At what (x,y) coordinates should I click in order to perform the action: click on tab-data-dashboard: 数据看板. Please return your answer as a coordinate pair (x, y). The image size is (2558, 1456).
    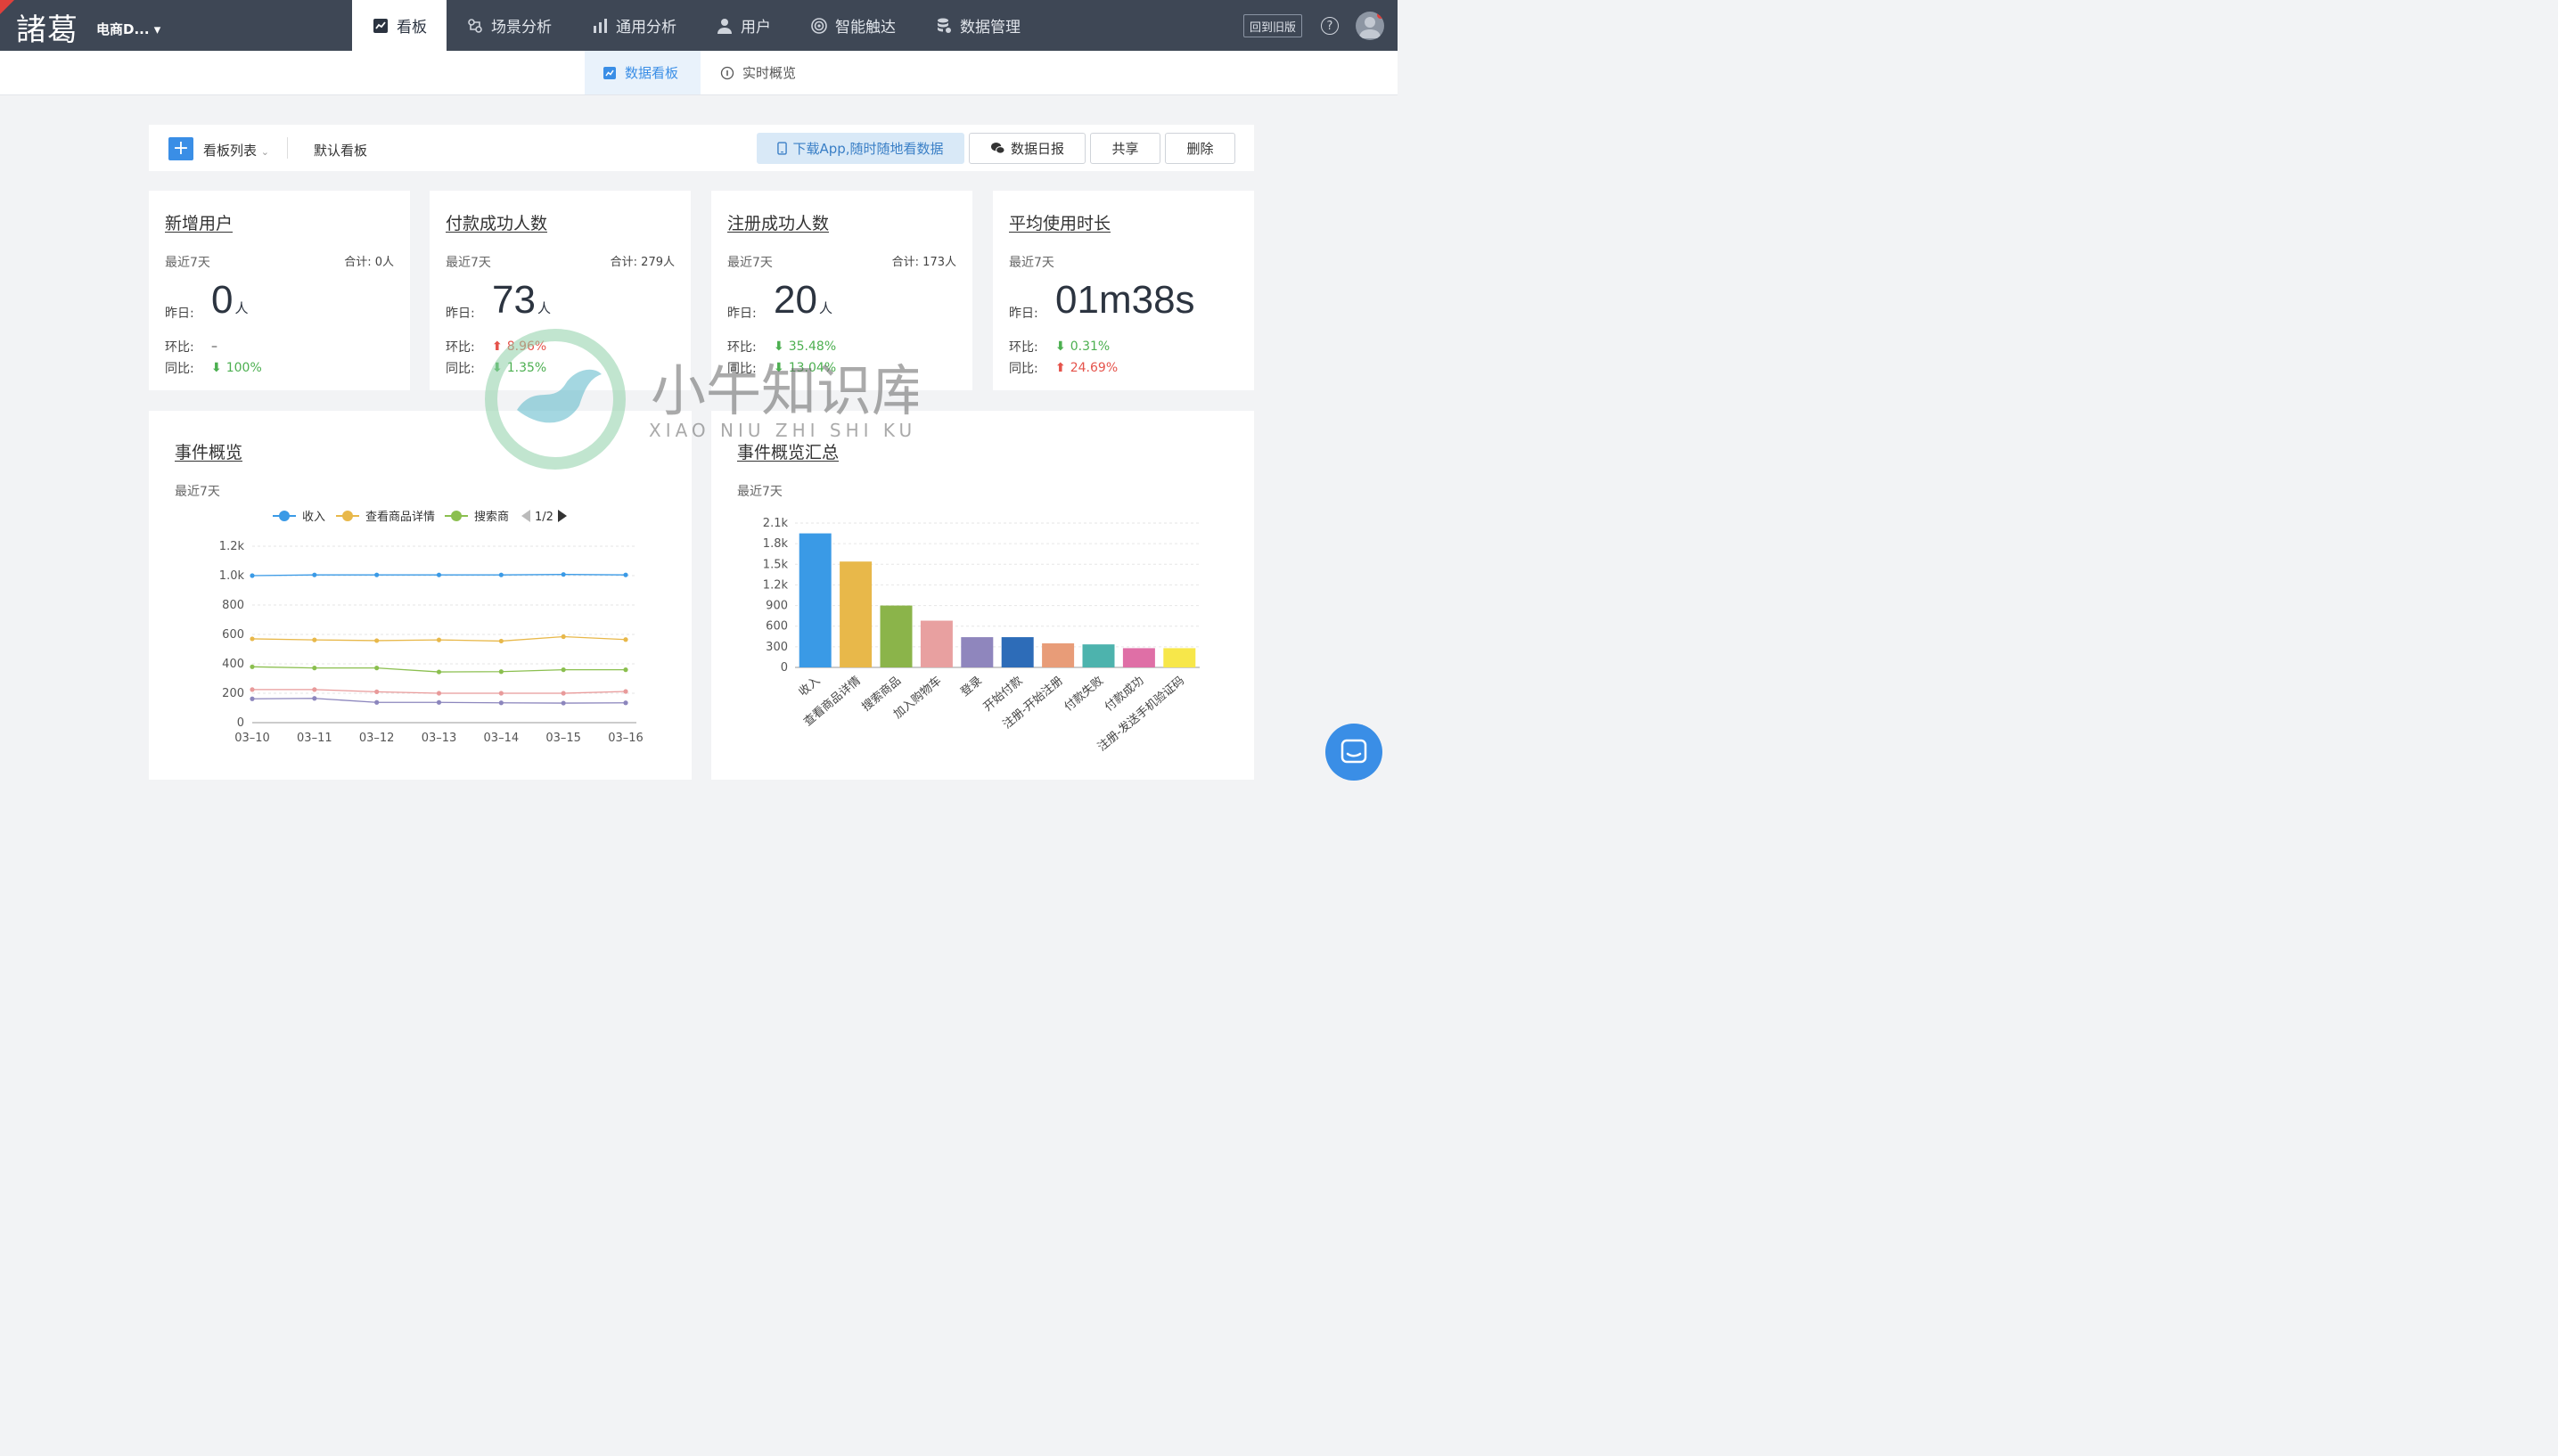
    Looking at the image, I should click on (643, 72).